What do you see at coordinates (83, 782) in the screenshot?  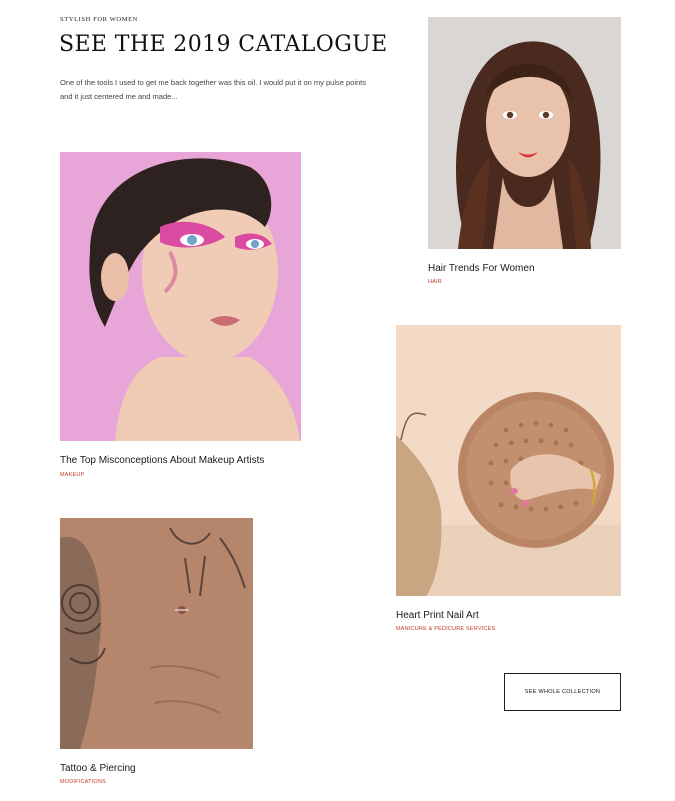 I see `card-tag-tattoo: MODIFICATIONS` at bounding box center [83, 782].